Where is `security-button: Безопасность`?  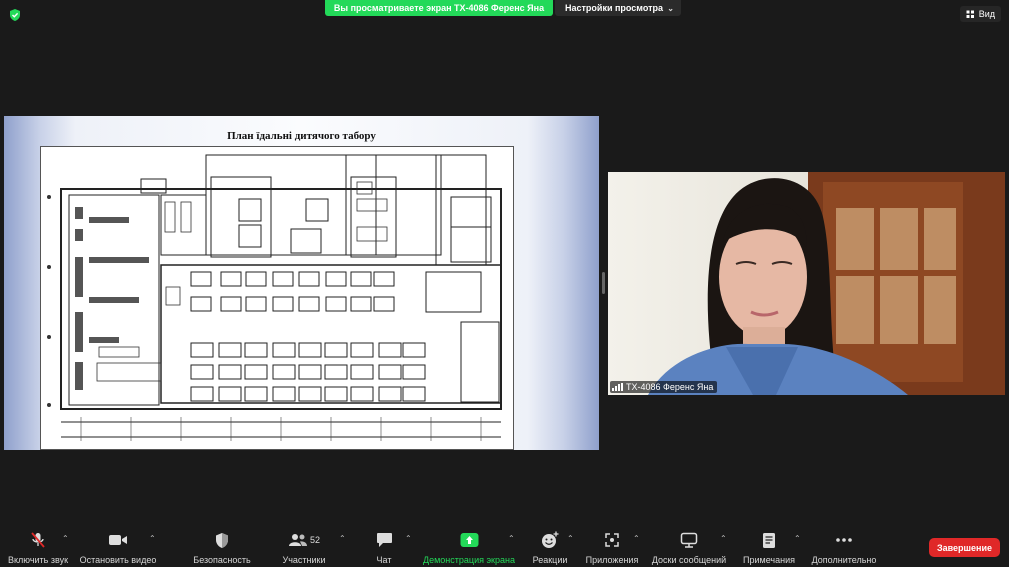 security-button: Безопасность is located at coordinates (222, 547).